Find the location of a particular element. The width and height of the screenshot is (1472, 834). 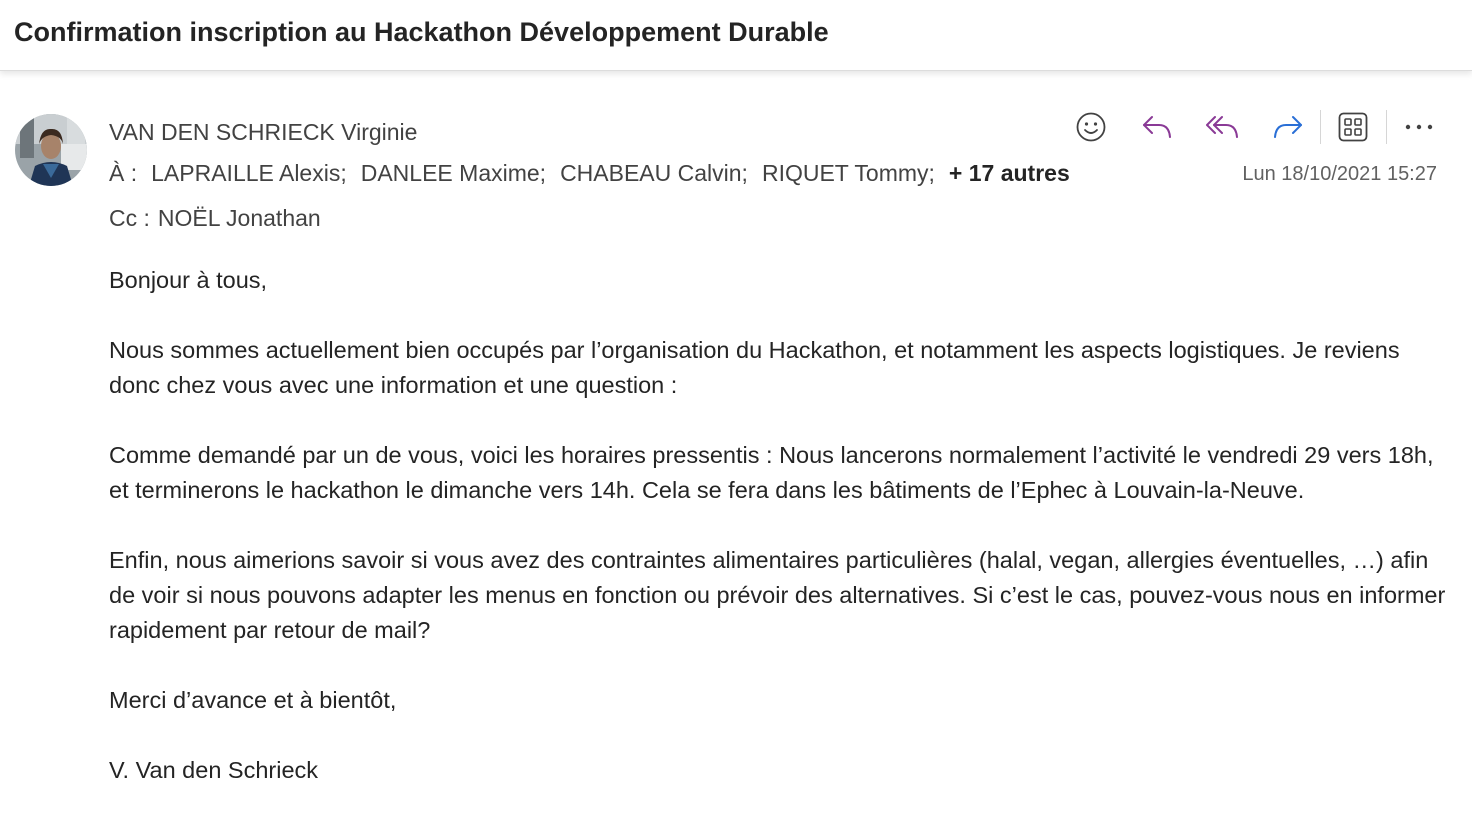

apps-button is located at coordinates (1353, 127).